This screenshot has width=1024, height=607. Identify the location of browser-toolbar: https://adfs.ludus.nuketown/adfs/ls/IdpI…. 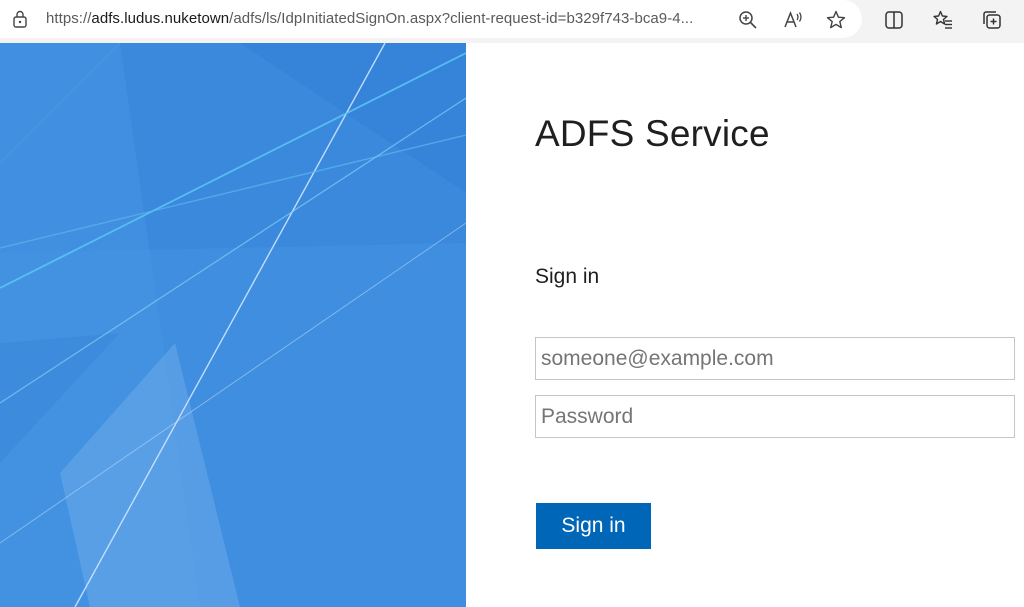
(512, 21).